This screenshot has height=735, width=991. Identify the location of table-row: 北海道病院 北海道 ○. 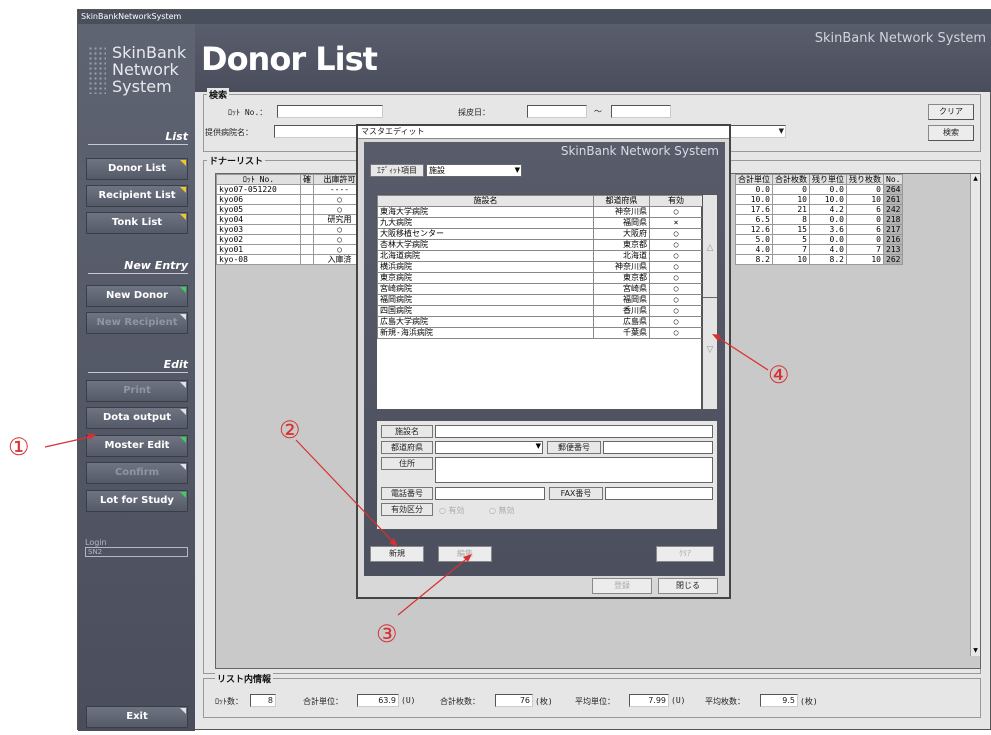
(540, 256).